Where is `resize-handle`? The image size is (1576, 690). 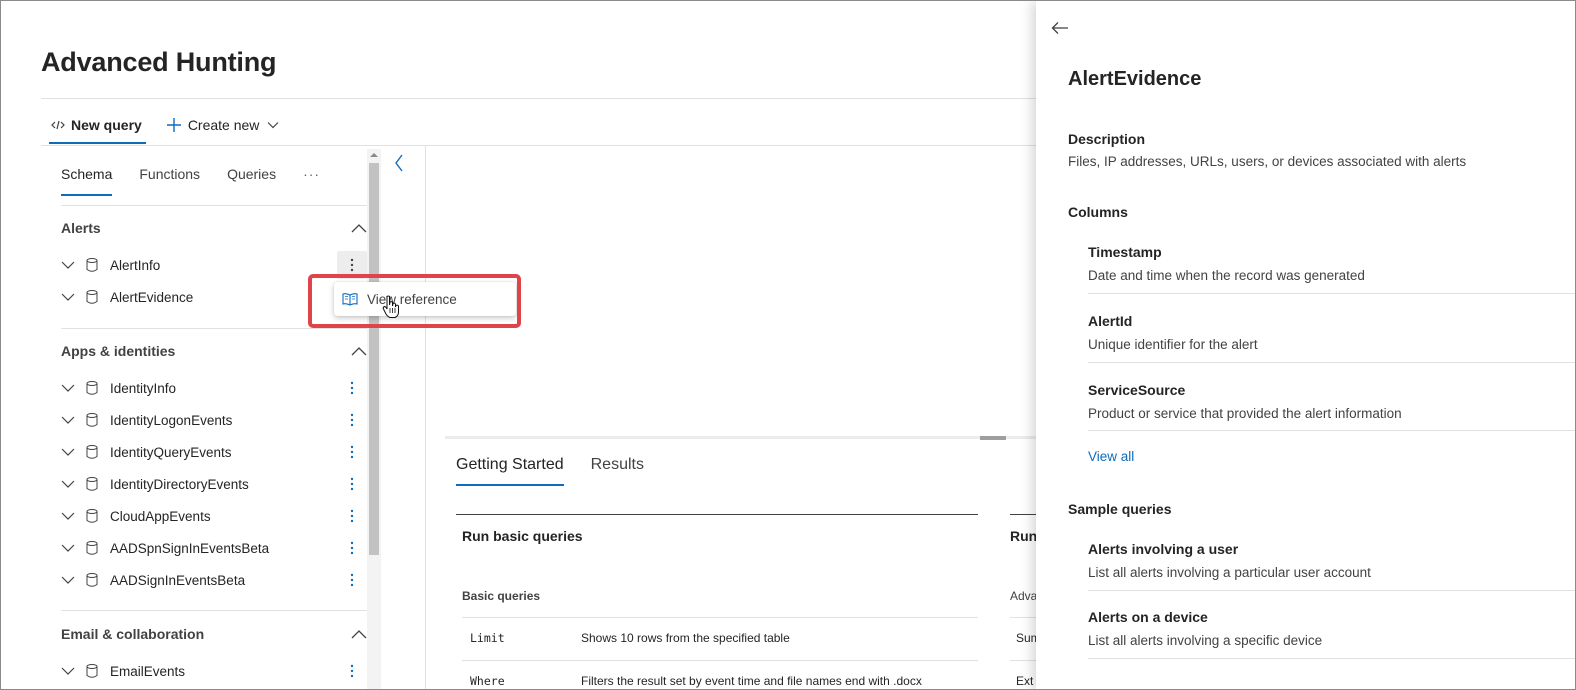 resize-handle is located at coordinates (993, 438).